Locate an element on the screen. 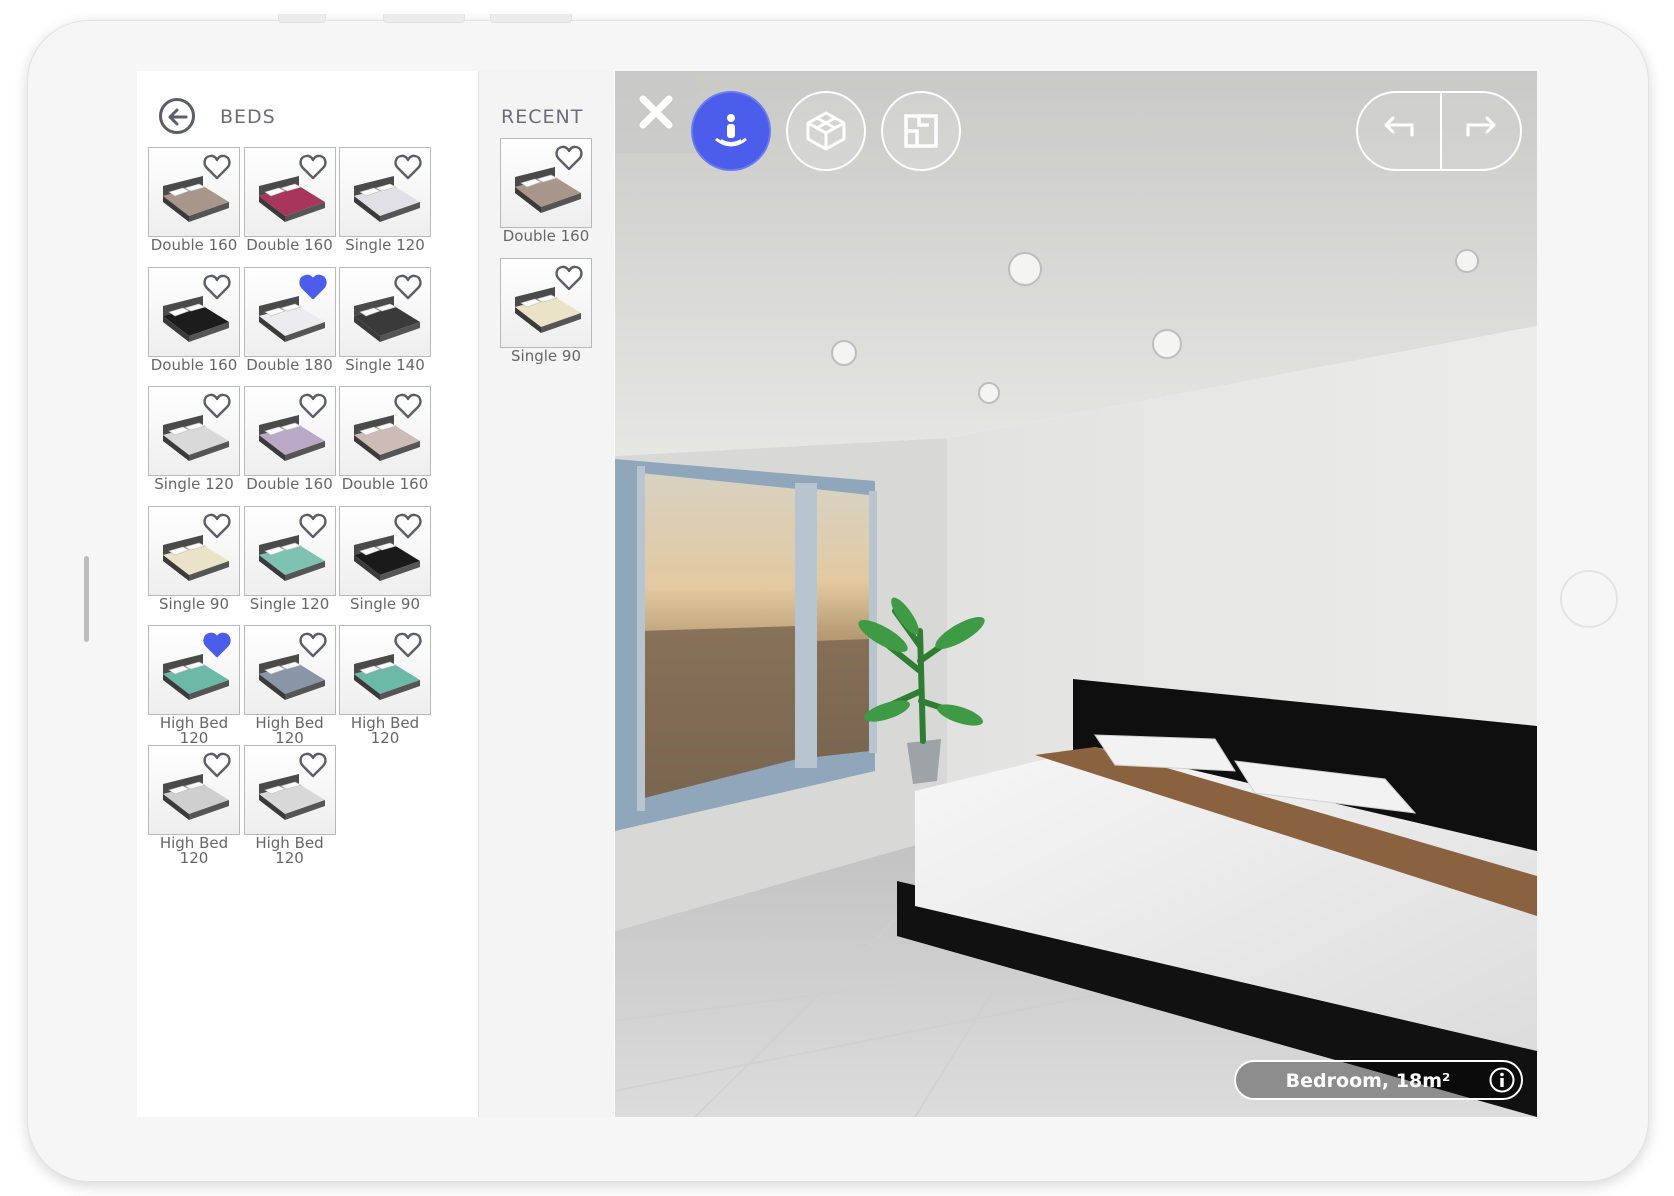  person-walkthrough-icon is located at coordinates (731, 130).